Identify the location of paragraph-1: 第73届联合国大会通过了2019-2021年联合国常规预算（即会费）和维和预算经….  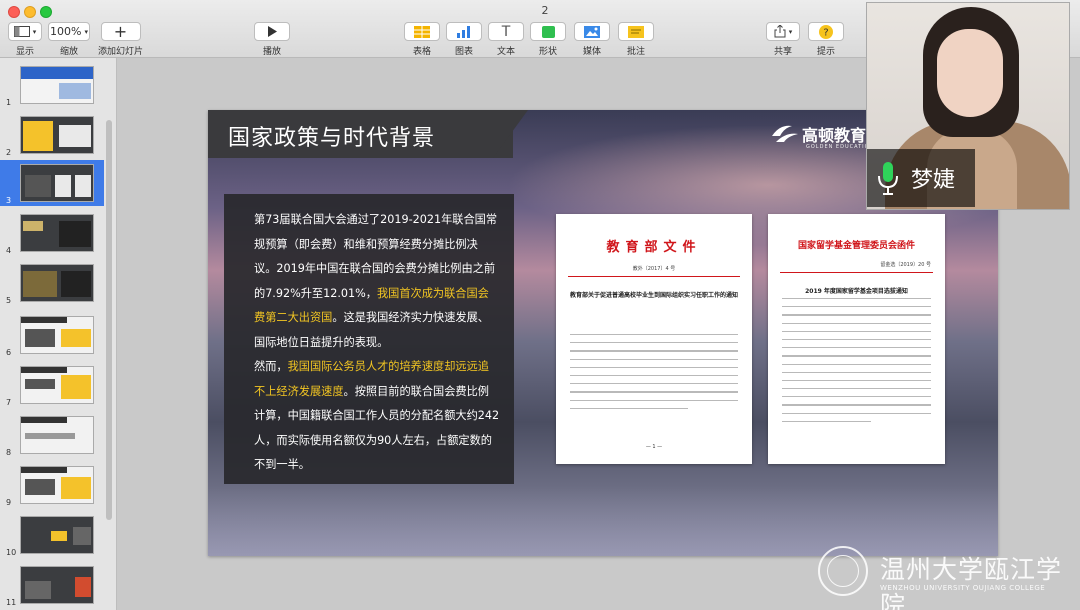
(376, 281).